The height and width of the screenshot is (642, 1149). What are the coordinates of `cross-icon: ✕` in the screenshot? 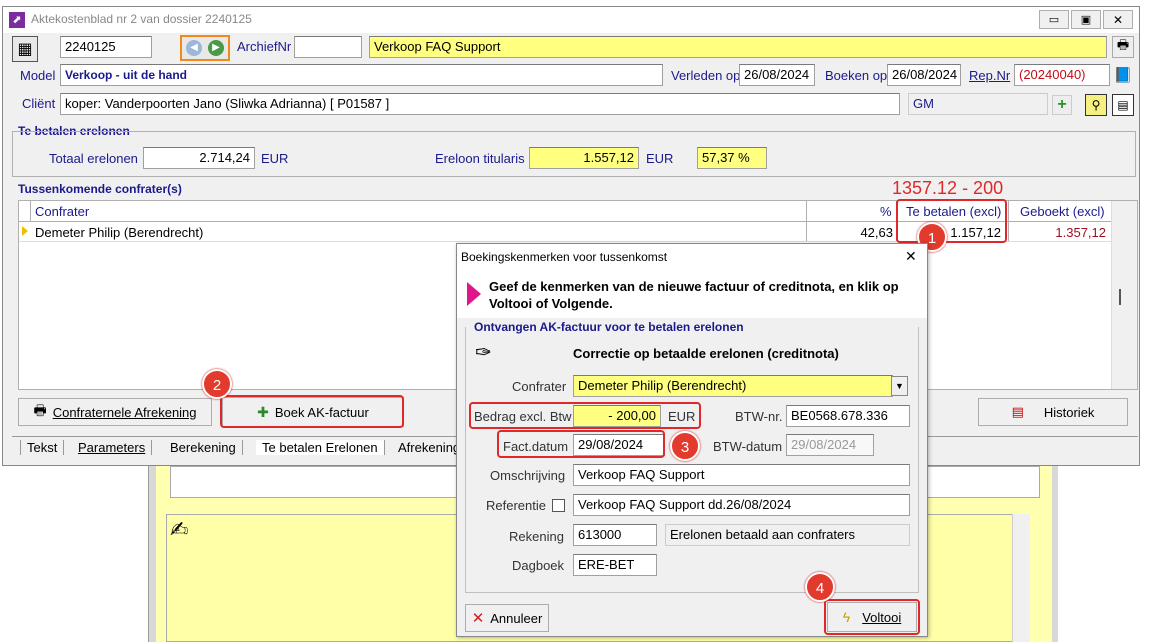 It's located at (478, 618).